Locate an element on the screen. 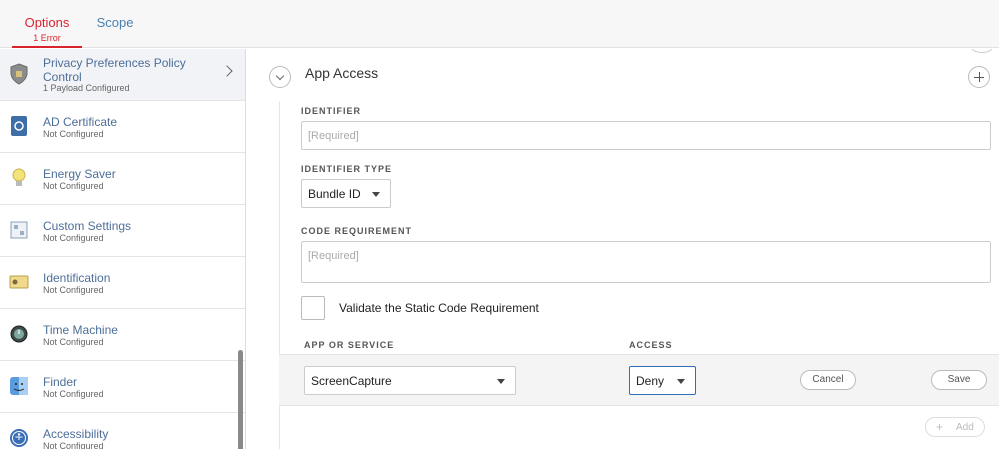  tab-options-label: Options is located at coordinates (47, 22).